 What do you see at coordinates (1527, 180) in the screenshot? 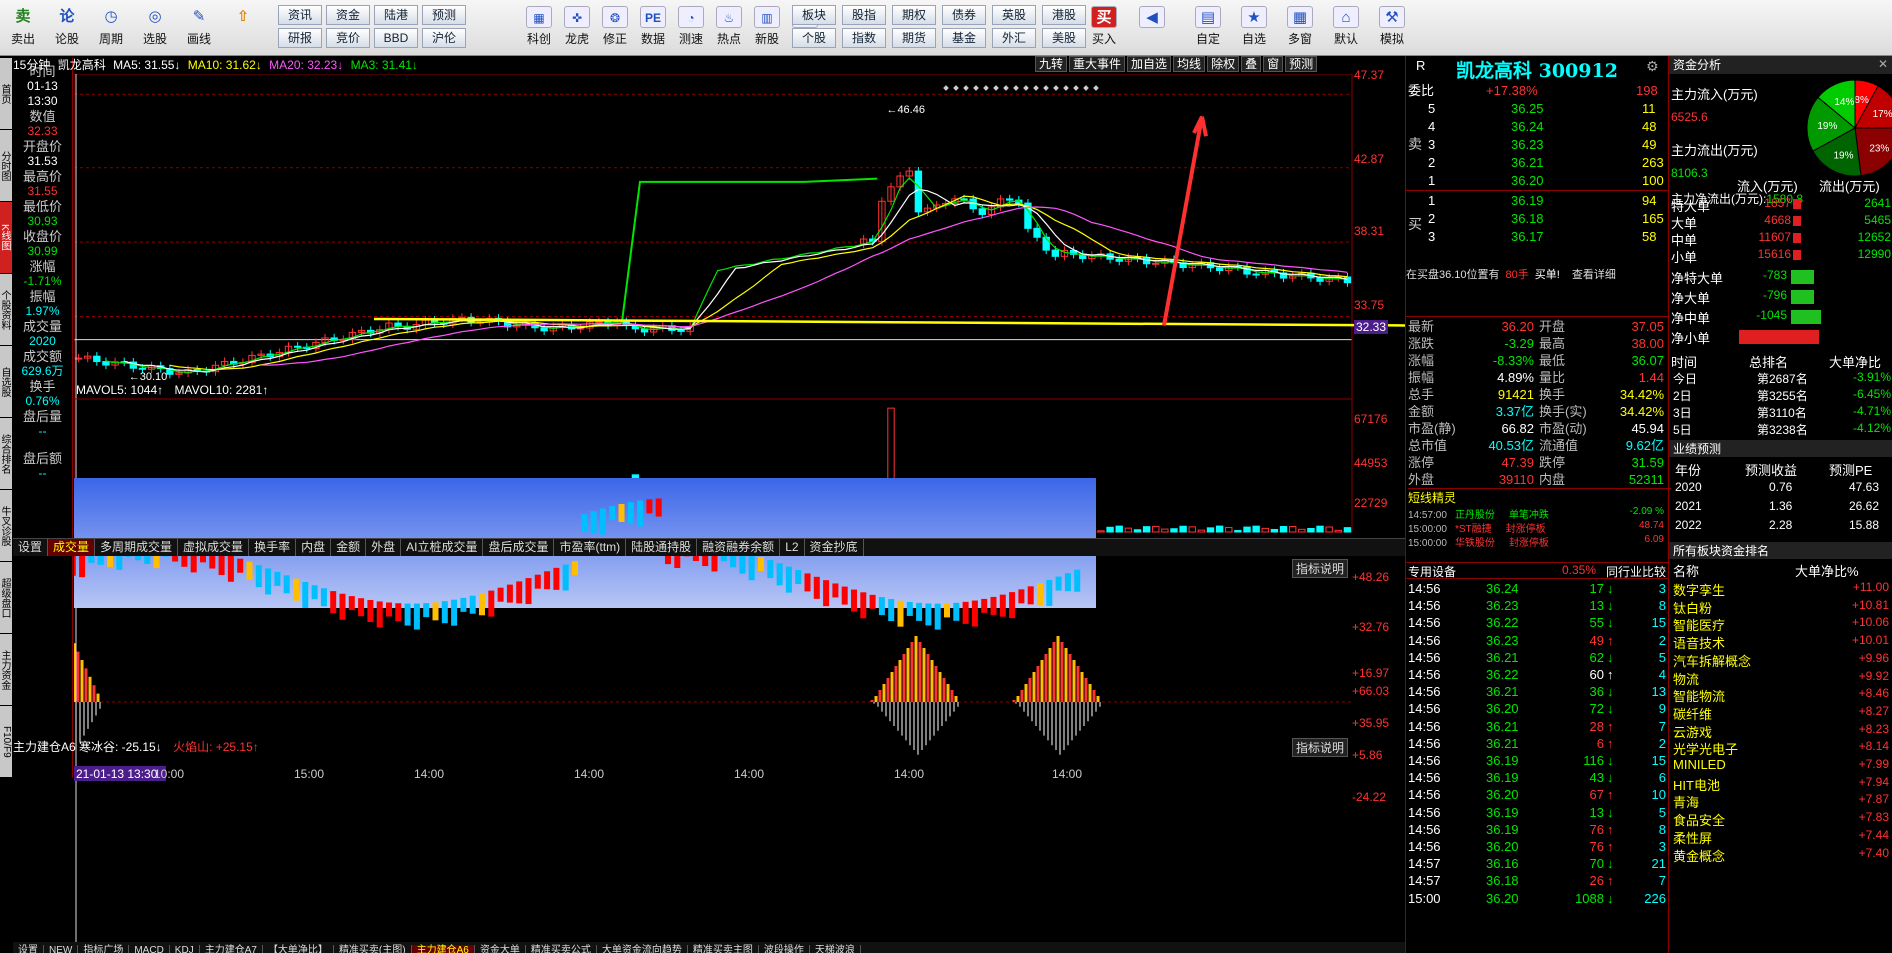
I see `ask-price-4: 36.20` at bounding box center [1527, 180].